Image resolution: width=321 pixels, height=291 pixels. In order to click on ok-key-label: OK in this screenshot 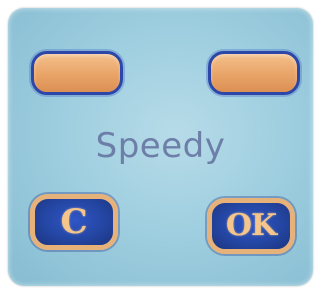, I will do `click(251, 225)`.